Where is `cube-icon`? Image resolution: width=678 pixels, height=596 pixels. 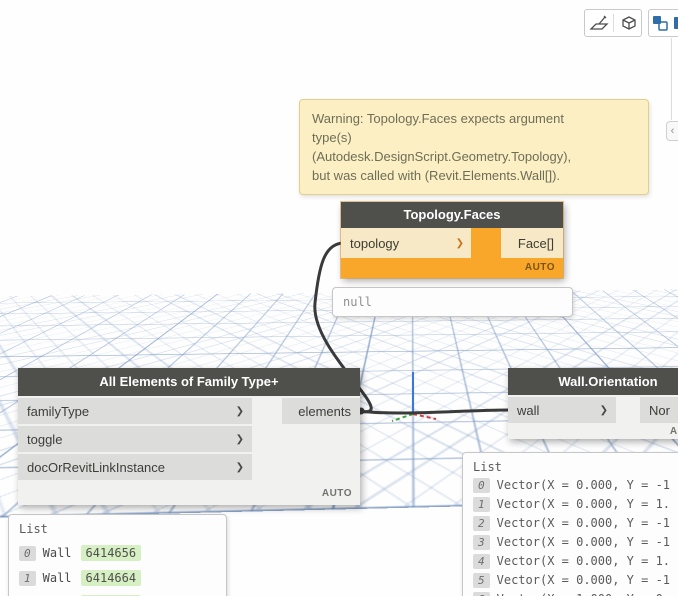
cube-icon is located at coordinates (629, 23).